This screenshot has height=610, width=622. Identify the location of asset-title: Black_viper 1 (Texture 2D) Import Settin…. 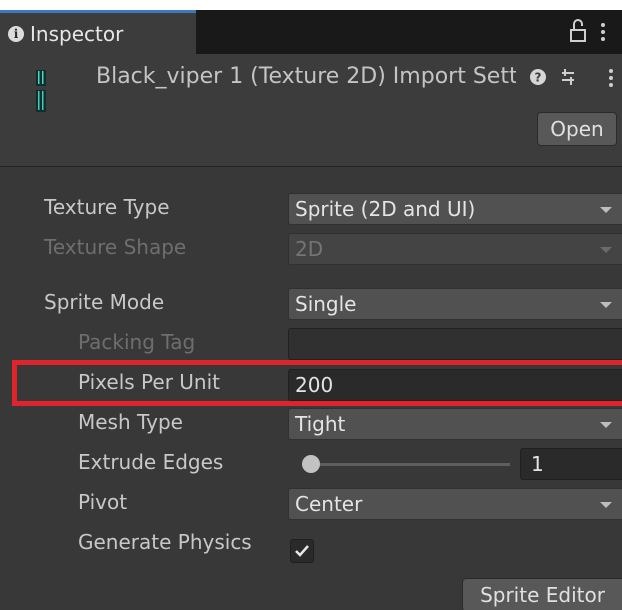
(306, 76).